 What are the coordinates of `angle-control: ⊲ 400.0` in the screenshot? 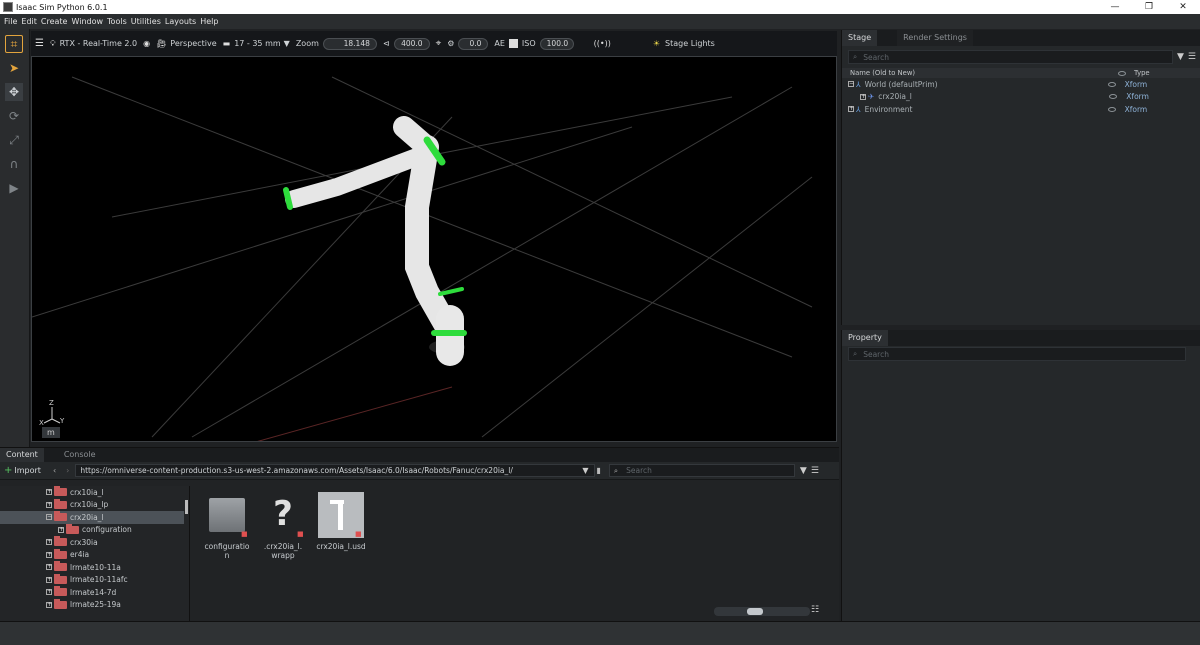 It's located at (406, 44).